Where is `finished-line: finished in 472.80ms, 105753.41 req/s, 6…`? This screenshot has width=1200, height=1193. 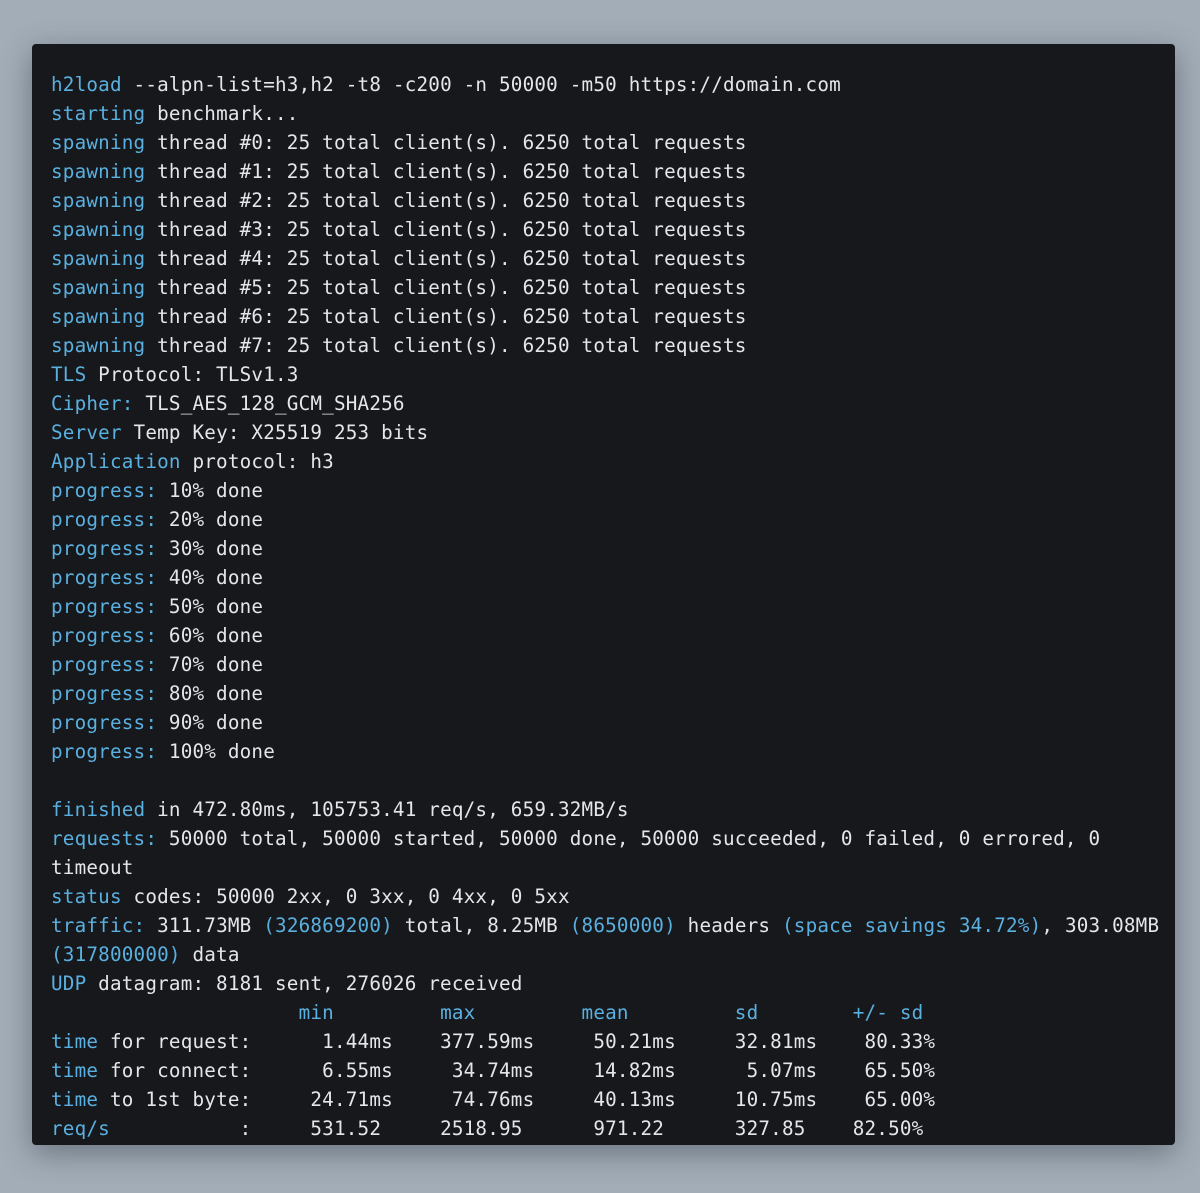
finished-line: finished in 472.80ms, 105753.41 req/s, 6… is located at coordinates (608, 809).